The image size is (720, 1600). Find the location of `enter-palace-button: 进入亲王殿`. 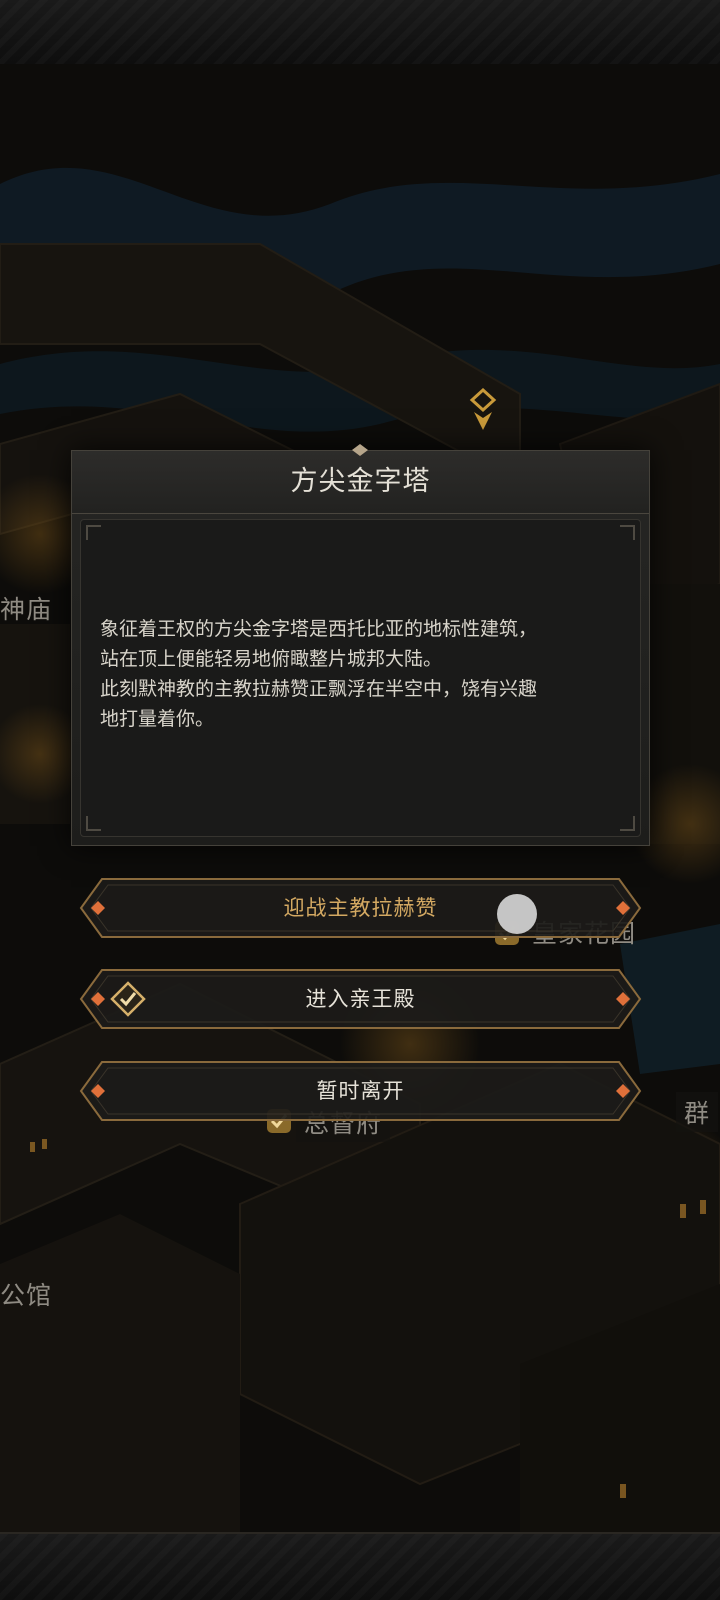

enter-palace-button: 进入亲王殿 is located at coordinates (360, 999).